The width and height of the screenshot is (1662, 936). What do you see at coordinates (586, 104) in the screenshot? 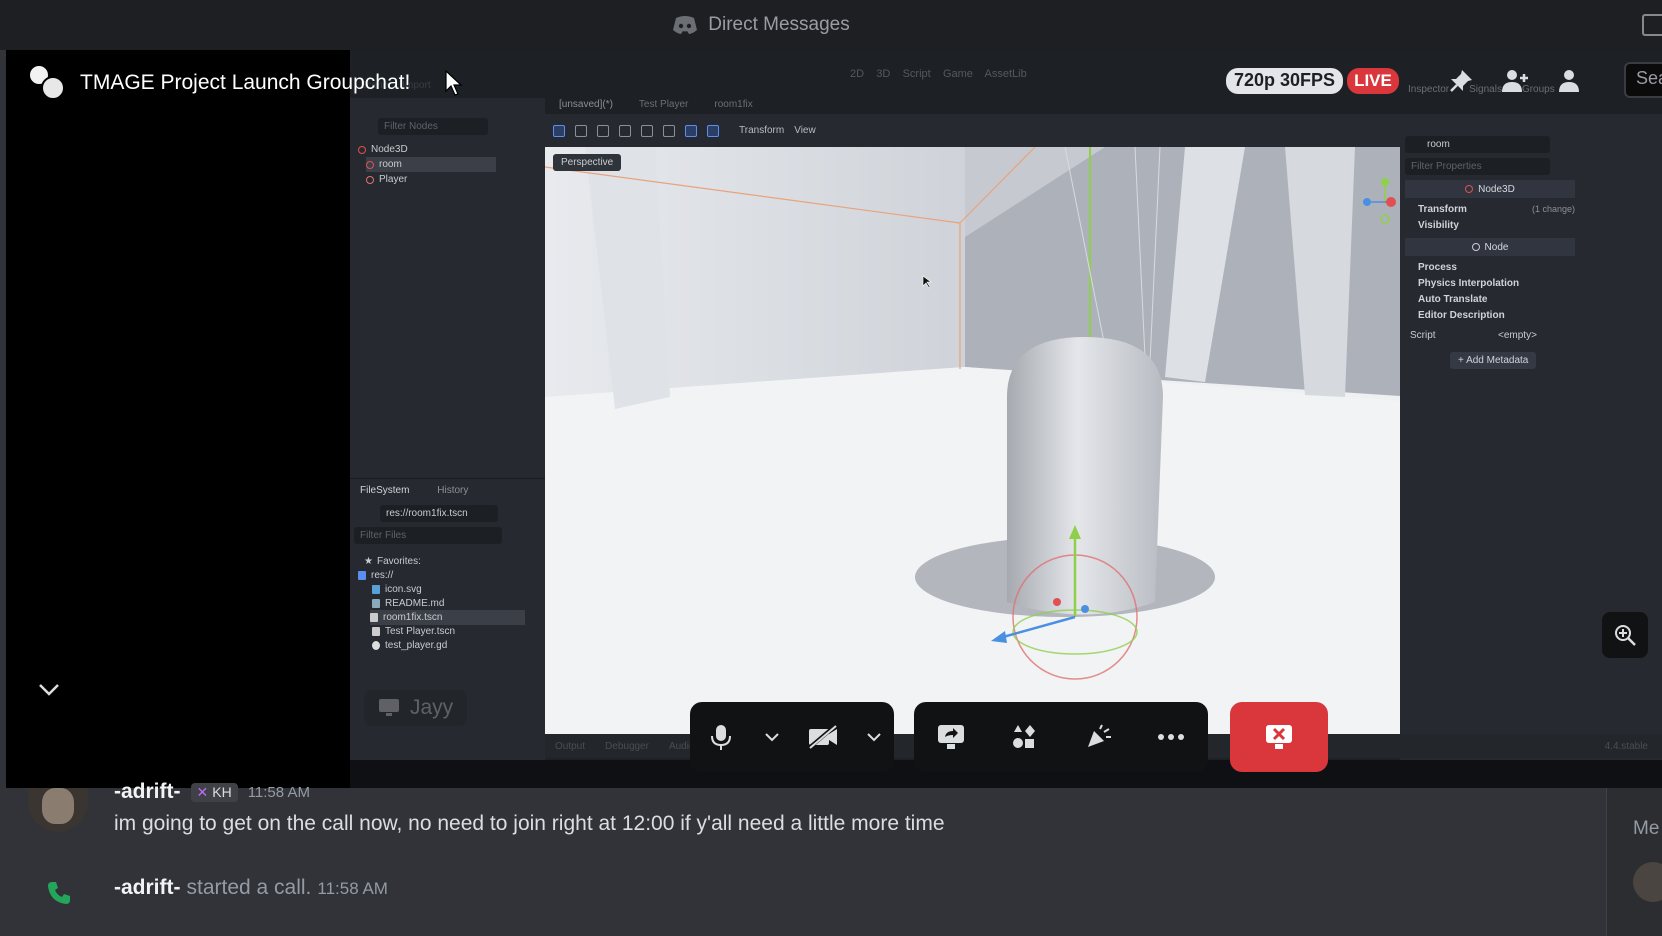
I see `scene-tab-unsaved: [unsaved](*)` at bounding box center [586, 104].